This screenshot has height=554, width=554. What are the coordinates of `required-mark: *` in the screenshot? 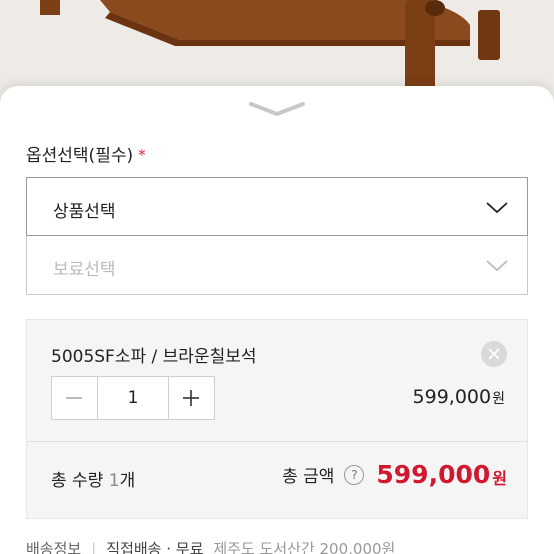 It's located at (142, 155).